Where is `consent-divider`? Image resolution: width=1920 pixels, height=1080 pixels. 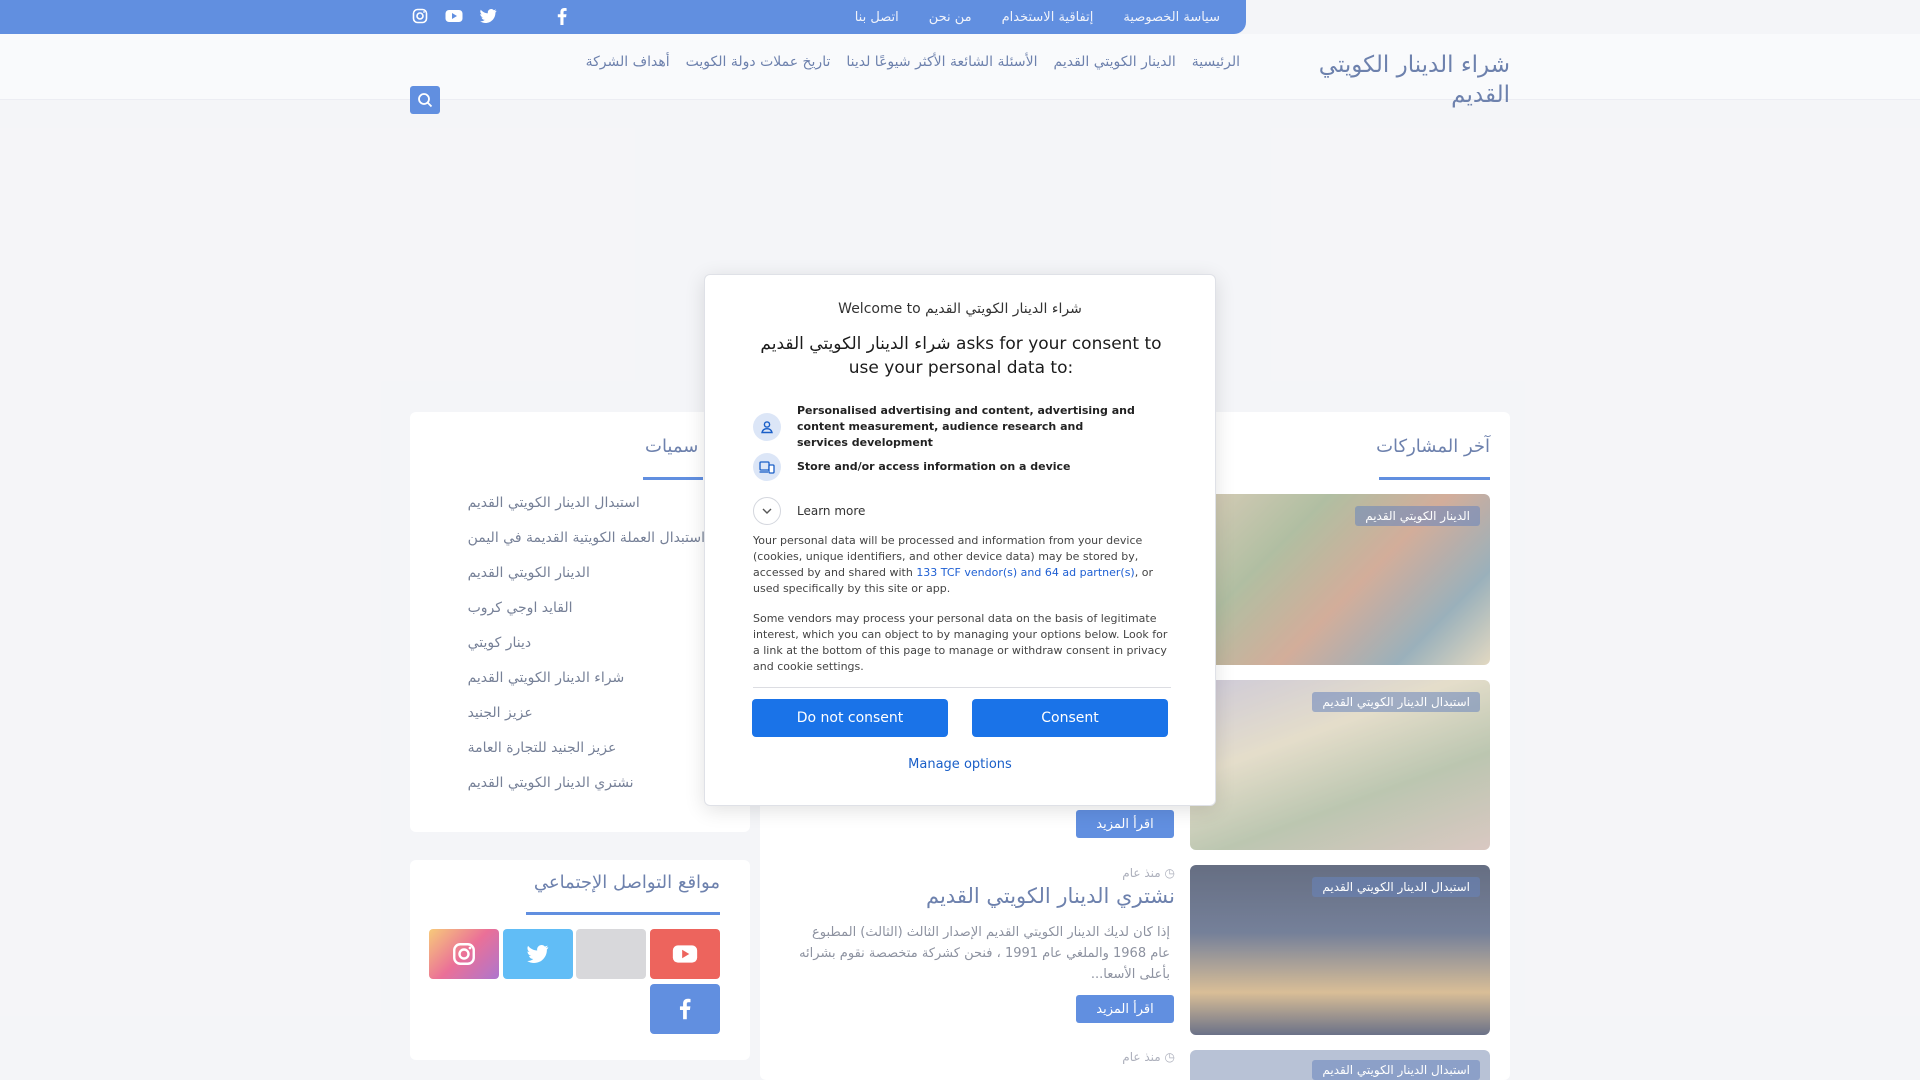
consent-divider is located at coordinates (962, 687).